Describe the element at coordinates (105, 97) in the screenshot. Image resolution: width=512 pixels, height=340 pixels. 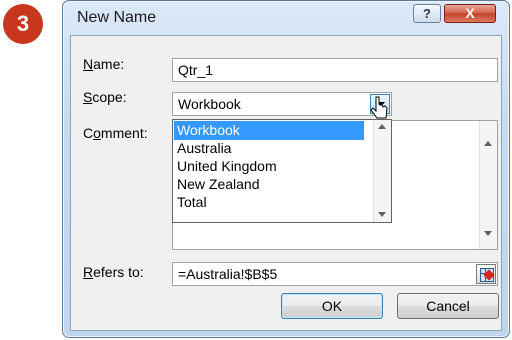
I see `scope-label: Scope:` at that location.